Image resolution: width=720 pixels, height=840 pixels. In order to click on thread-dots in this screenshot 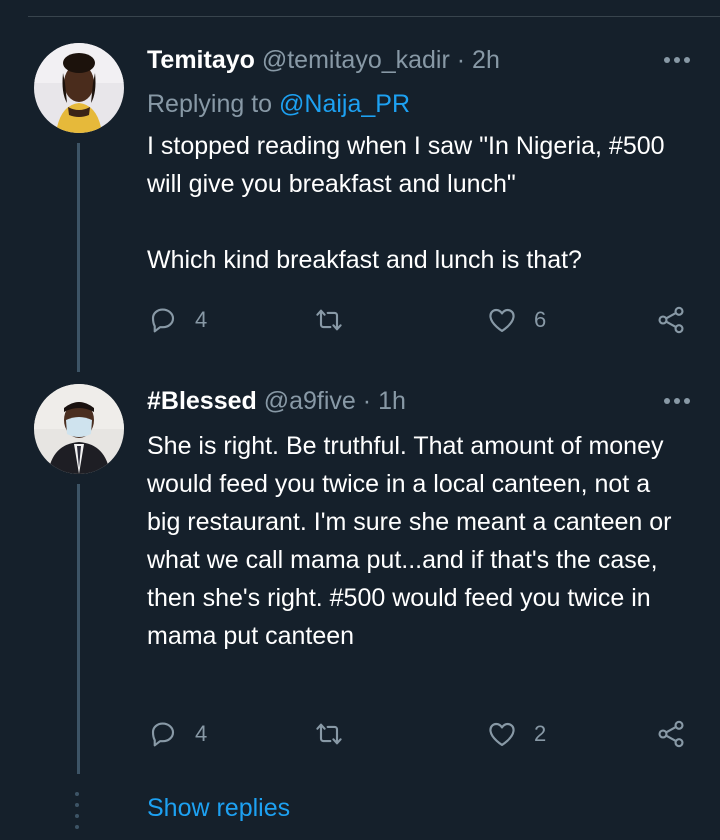, I will do `click(77, 810)`.